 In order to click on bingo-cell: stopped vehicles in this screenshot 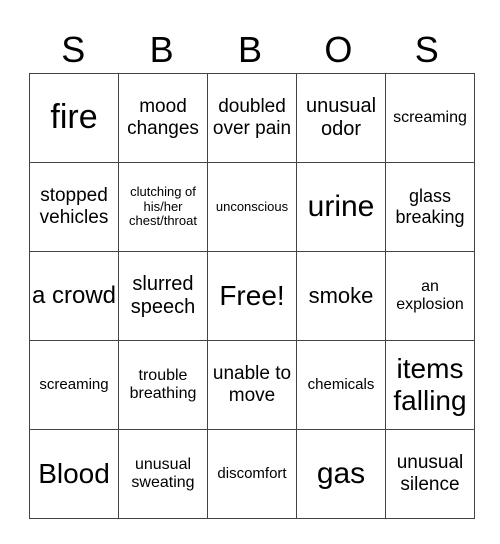, I will do `click(74, 207)`.